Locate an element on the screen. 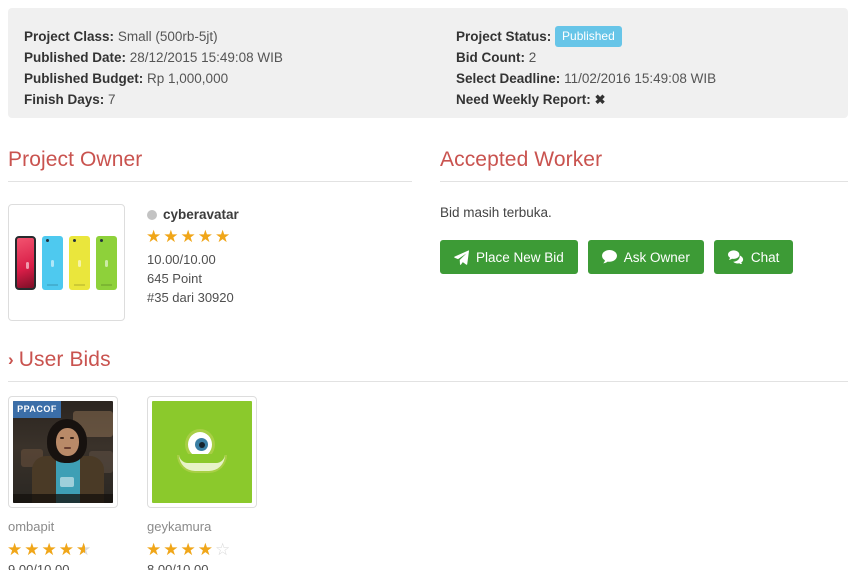 This screenshot has height=570, width=856. select-deadline-label: Select Deadline: is located at coordinates (508, 78).